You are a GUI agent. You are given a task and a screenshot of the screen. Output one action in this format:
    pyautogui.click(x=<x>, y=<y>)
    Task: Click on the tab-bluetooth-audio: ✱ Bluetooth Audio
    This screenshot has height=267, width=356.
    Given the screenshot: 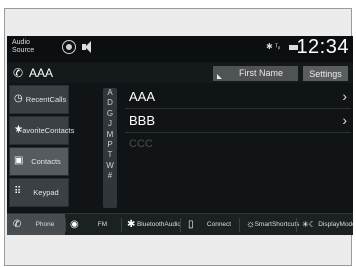 What is the action you would take?
    pyautogui.click(x=152, y=224)
    